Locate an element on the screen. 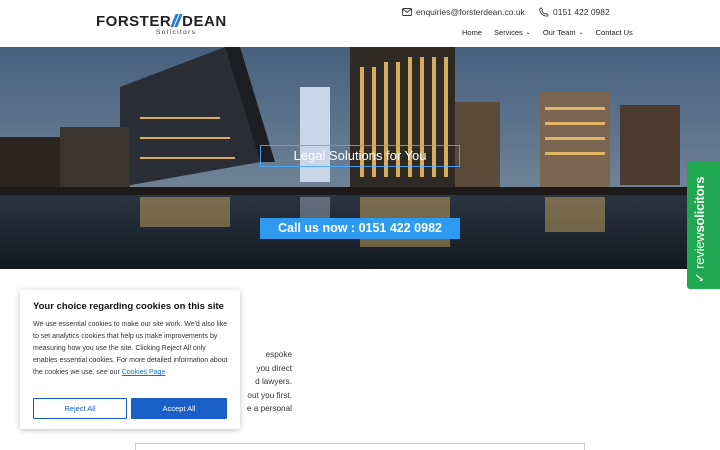 This screenshot has height=450, width=720. nav-item-contact-us: Contact Us is located at coordinates (614, 32).